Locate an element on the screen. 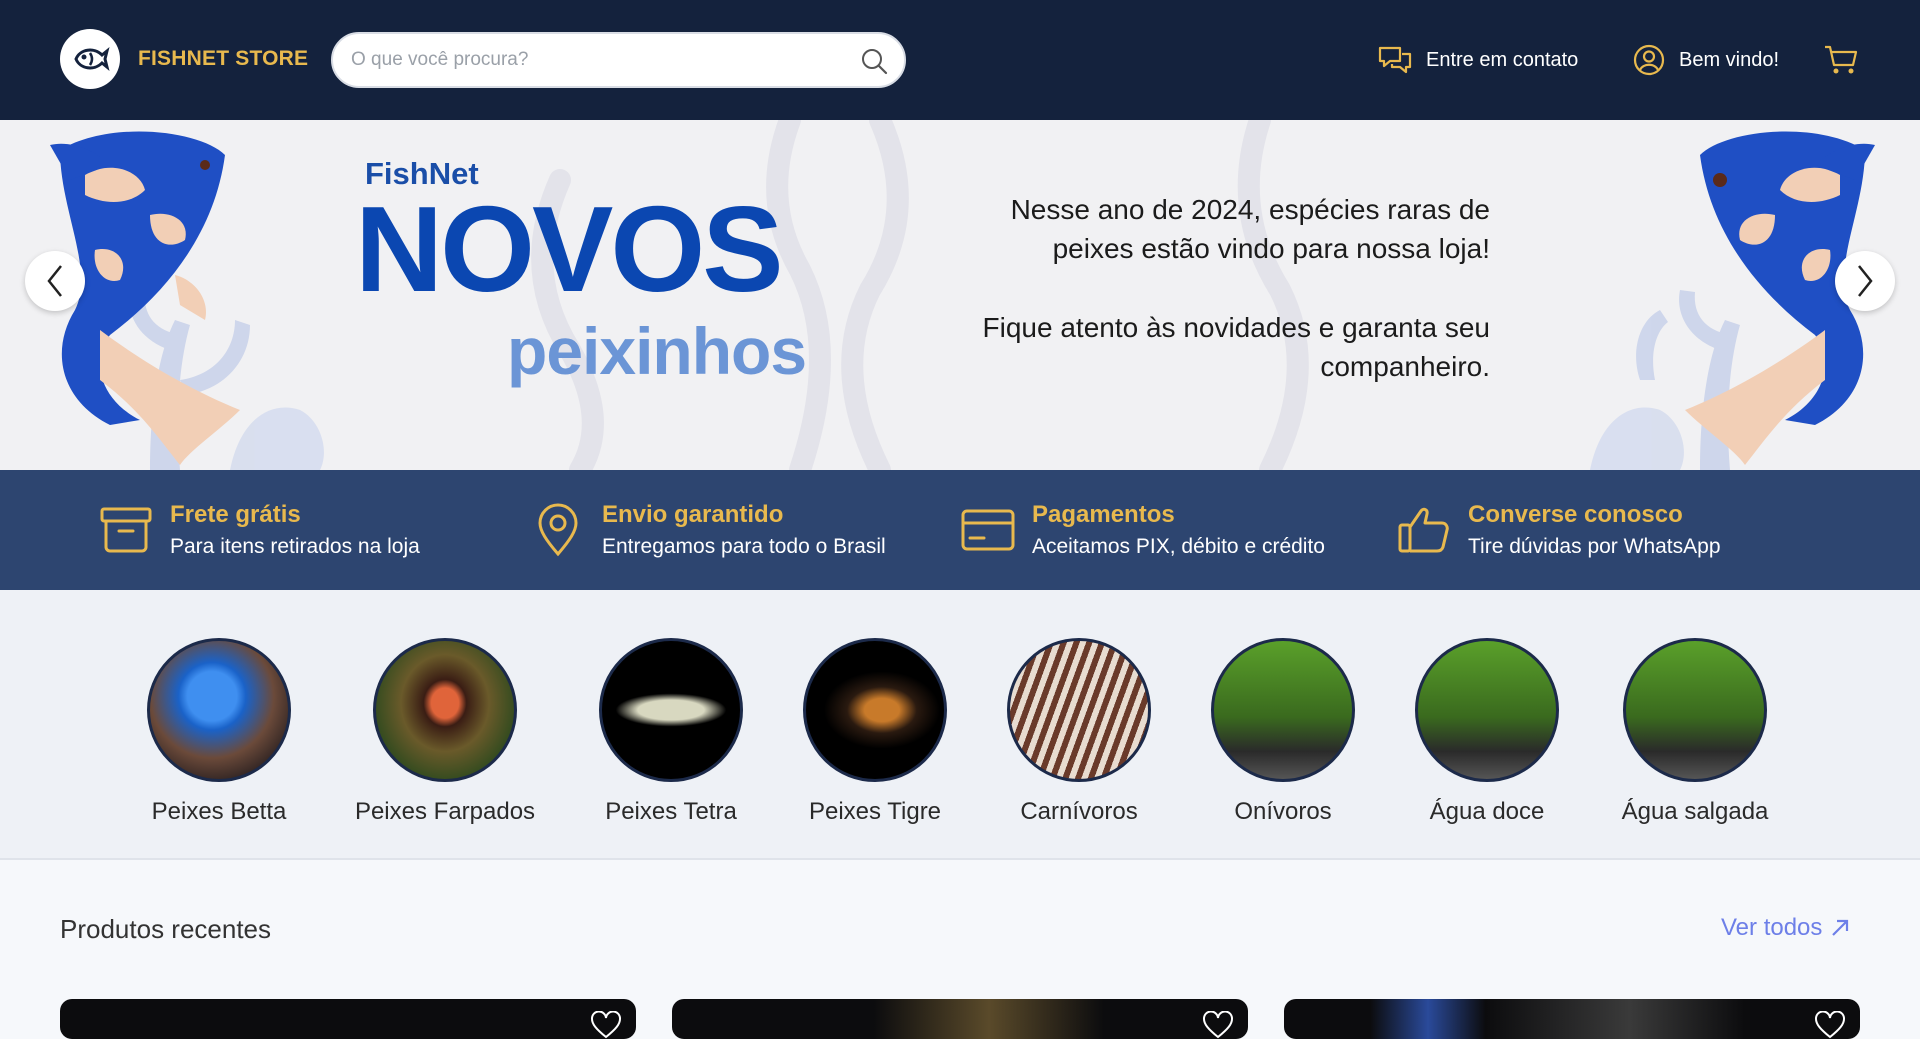 The width and height of the screenshot is (1920, 1039). chevron-left-icon is located at coordinates (54, 281).